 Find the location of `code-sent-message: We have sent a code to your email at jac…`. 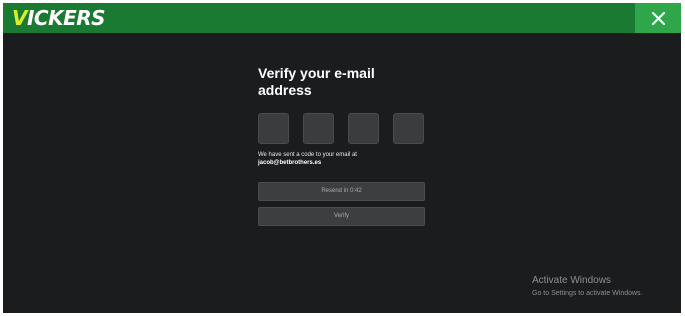

code-sent-message: We have sent a code to your email at jac… is located at coordinates (343, 159).